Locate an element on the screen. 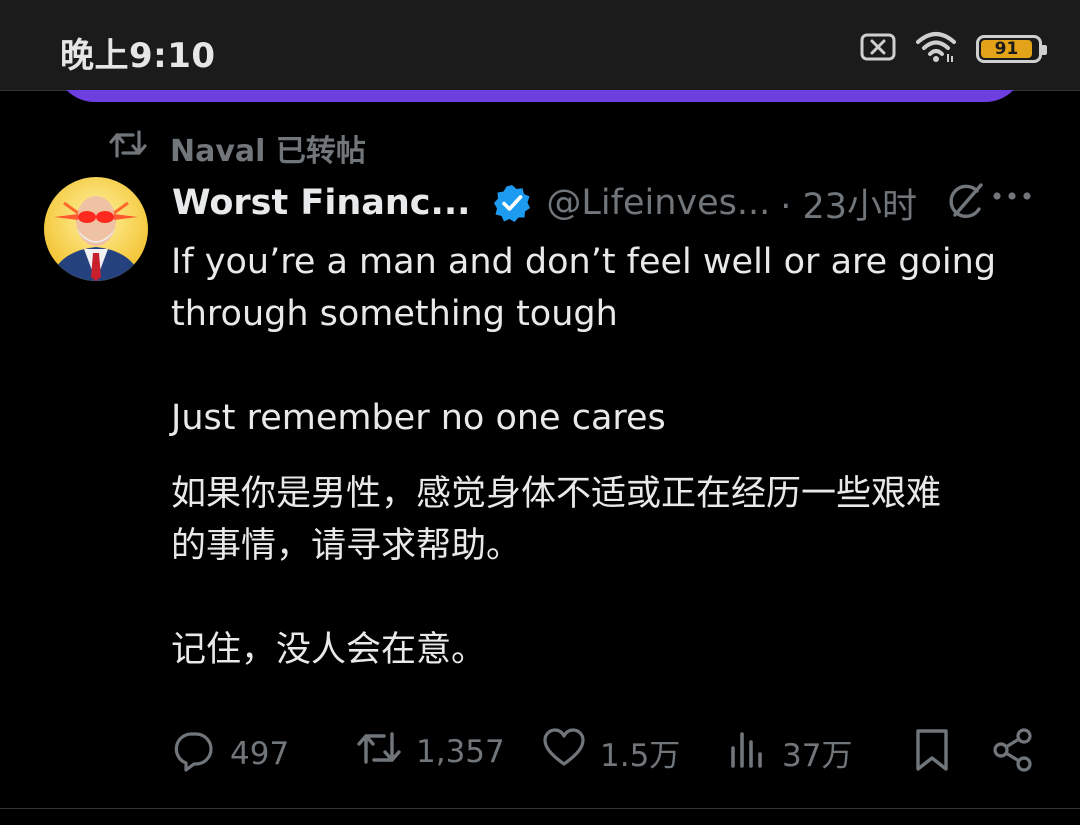  new-posts-pill-wrap is located at coordinates (540, 97).